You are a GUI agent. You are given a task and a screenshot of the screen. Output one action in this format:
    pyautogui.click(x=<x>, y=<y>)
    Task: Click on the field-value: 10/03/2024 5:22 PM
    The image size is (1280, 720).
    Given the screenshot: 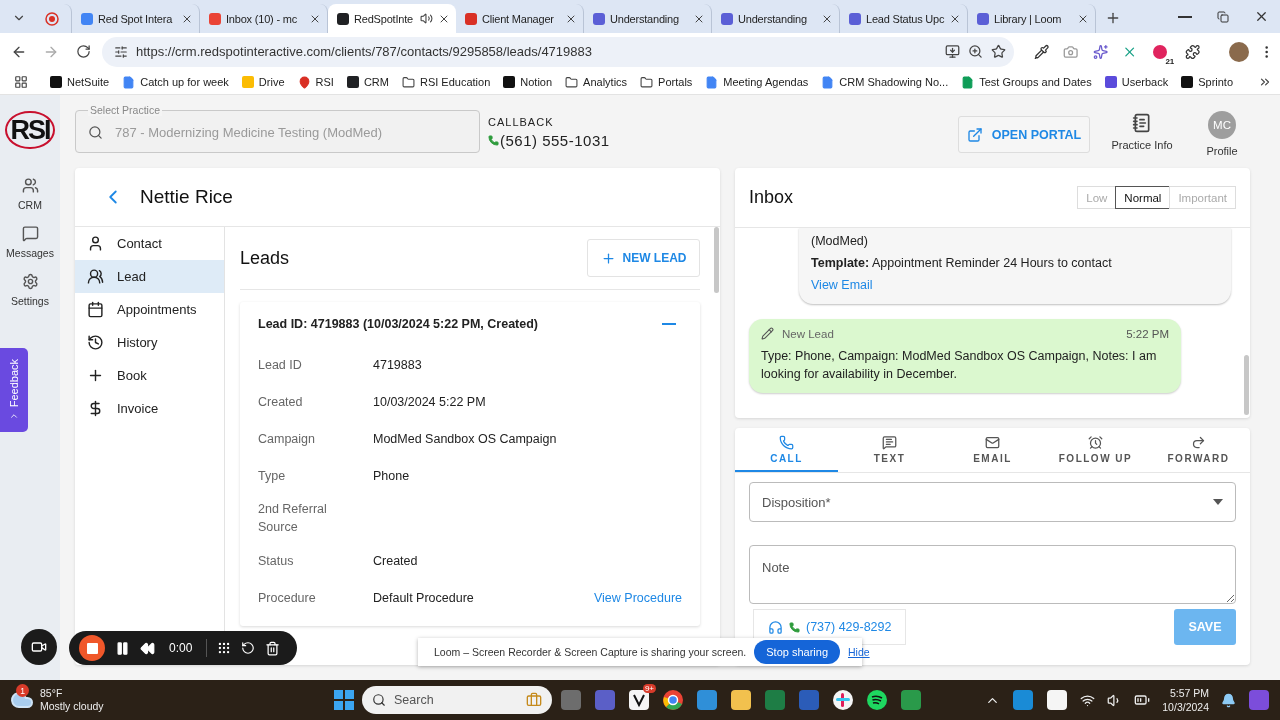 What is the action you would take?
    pyautogui.click(x=429, y=401)
    